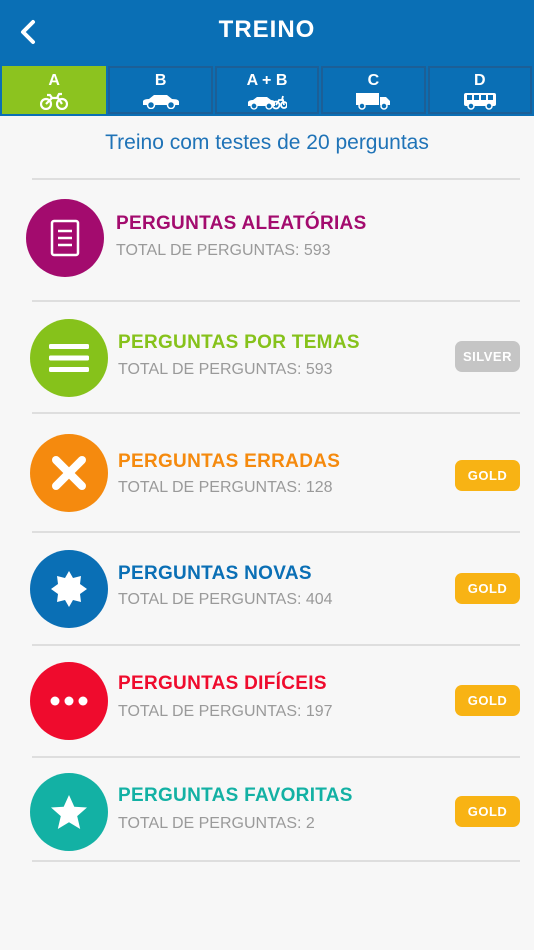 The height and width of the screenshot is (950, 534). Describe the element at coordinates (216, 823) in the screenshot. I see `item-total: TOTAL DE PERGUNTAS: 2` at that location.